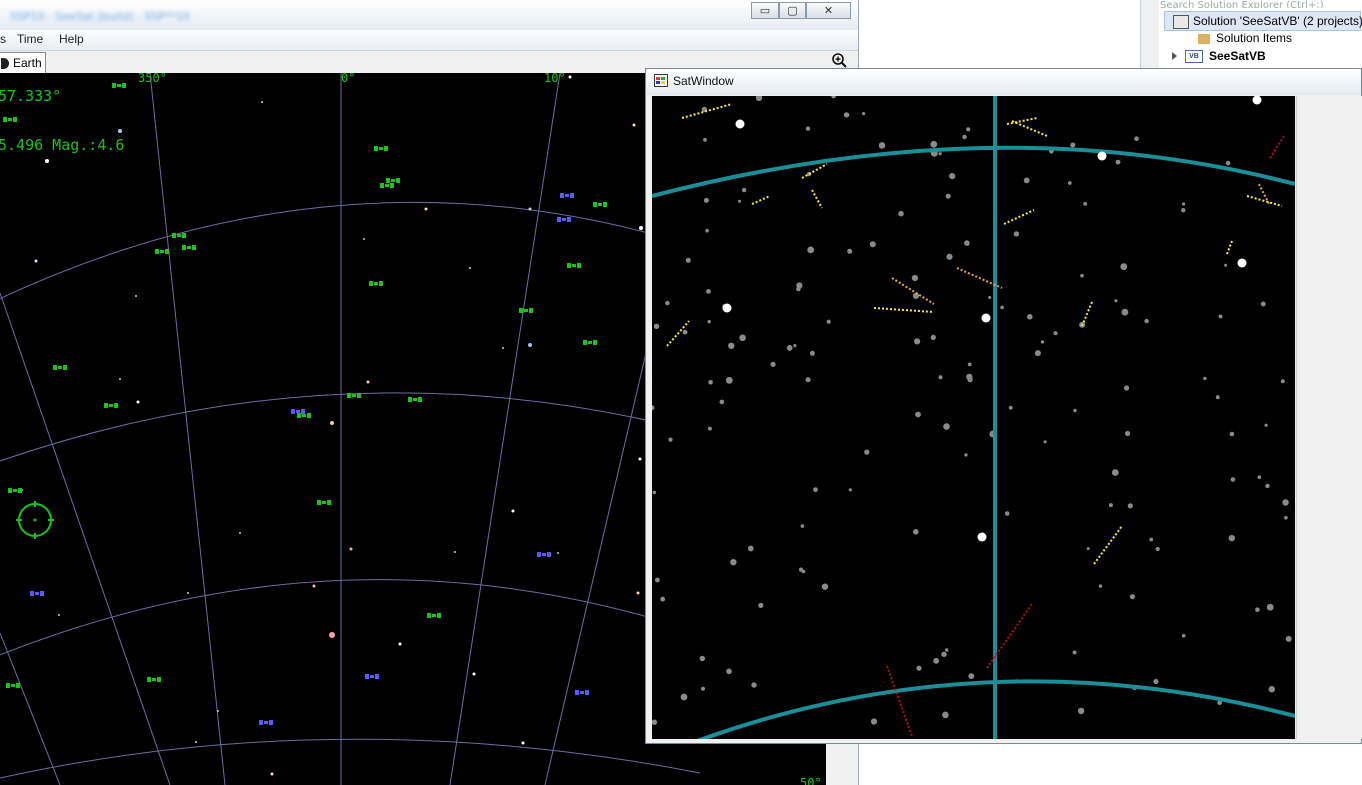 The width and height of the screenshot is (1362, 785). I want to click on scale-label-50: 50°, so click(811, 780).